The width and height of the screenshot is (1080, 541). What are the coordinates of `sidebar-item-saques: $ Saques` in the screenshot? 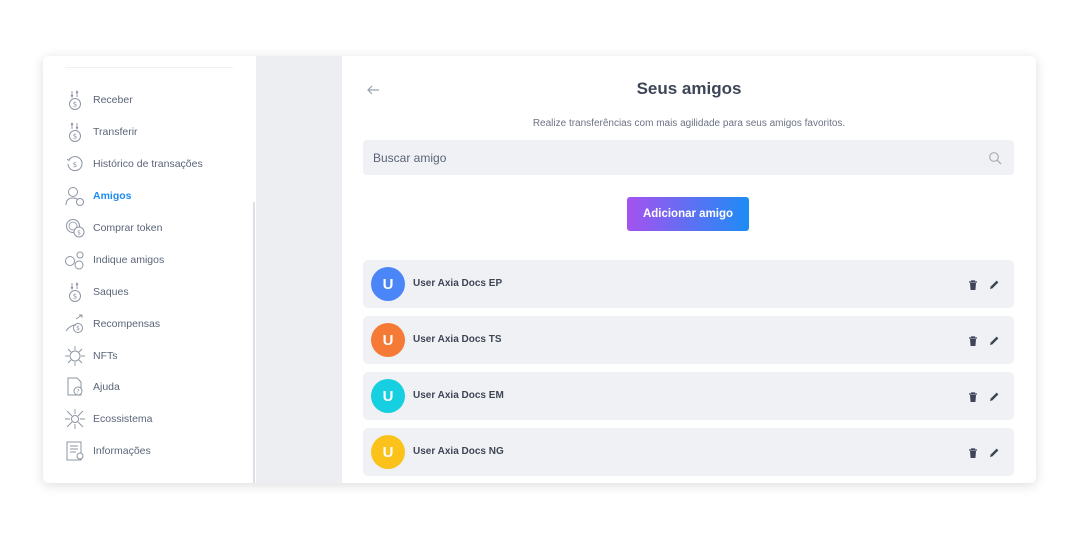 It's located at (96, 292).